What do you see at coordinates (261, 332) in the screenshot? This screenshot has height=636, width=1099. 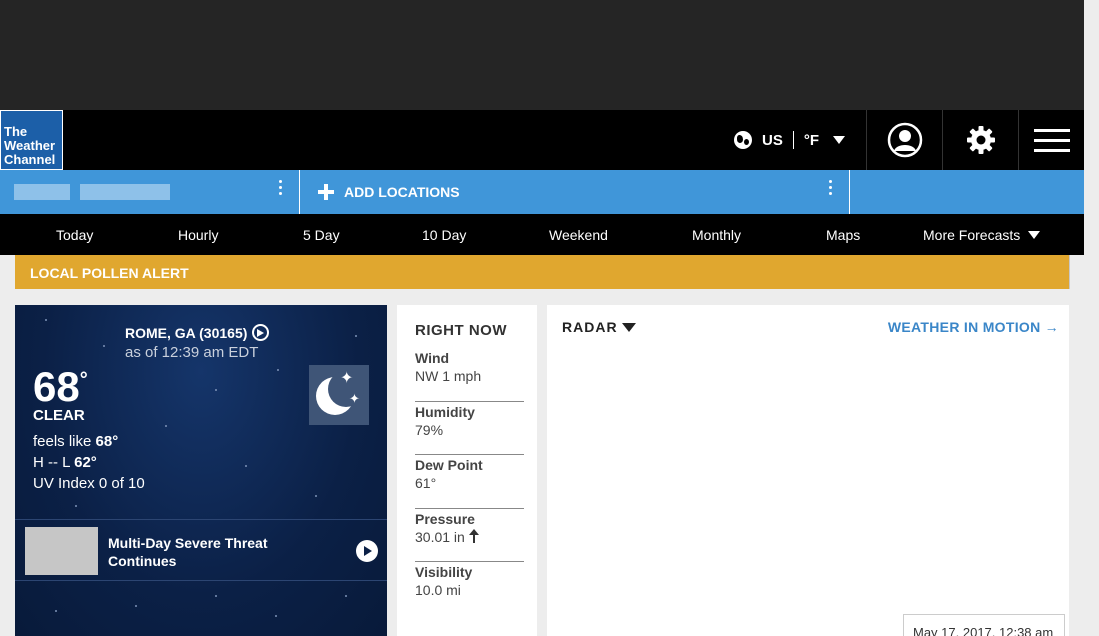 I see `arrow-circle-icon` at bounding box center [261, 332].